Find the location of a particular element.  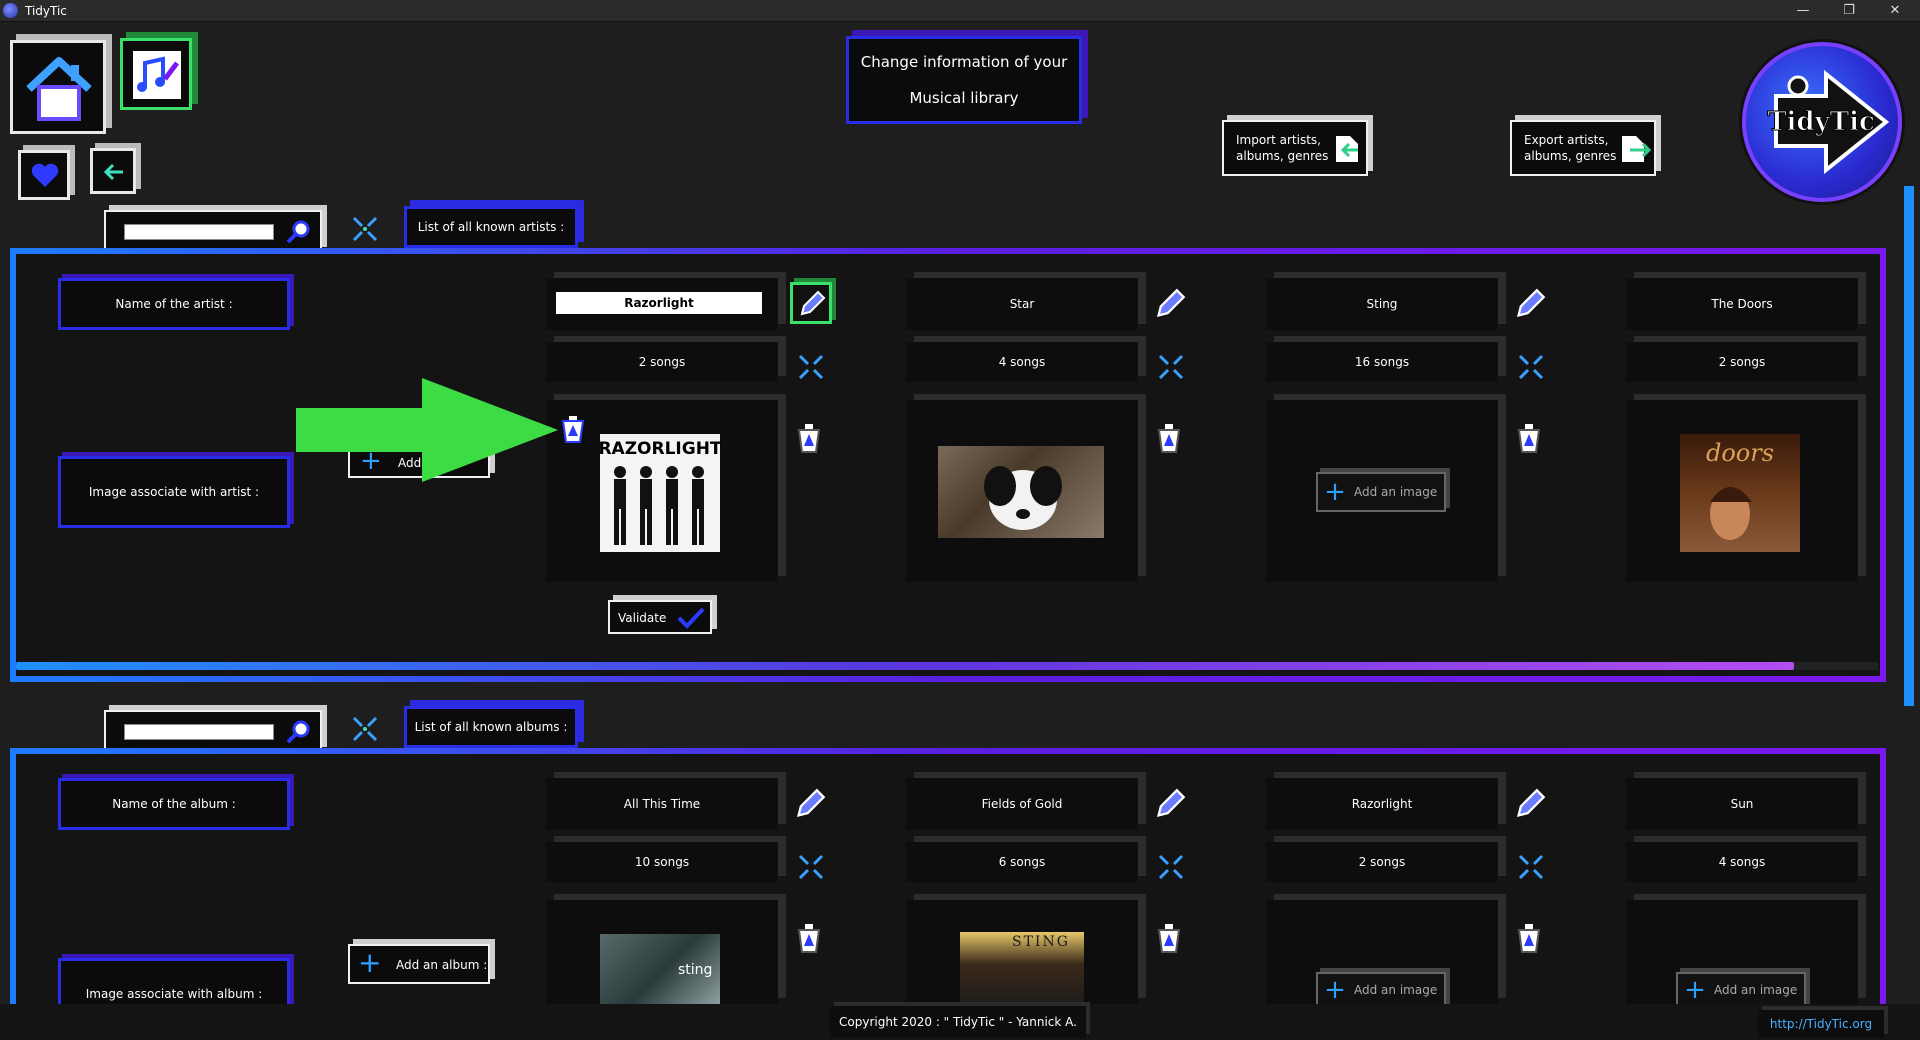

album-name-label-box: Name of the album : is located at coordinates (174, 804).